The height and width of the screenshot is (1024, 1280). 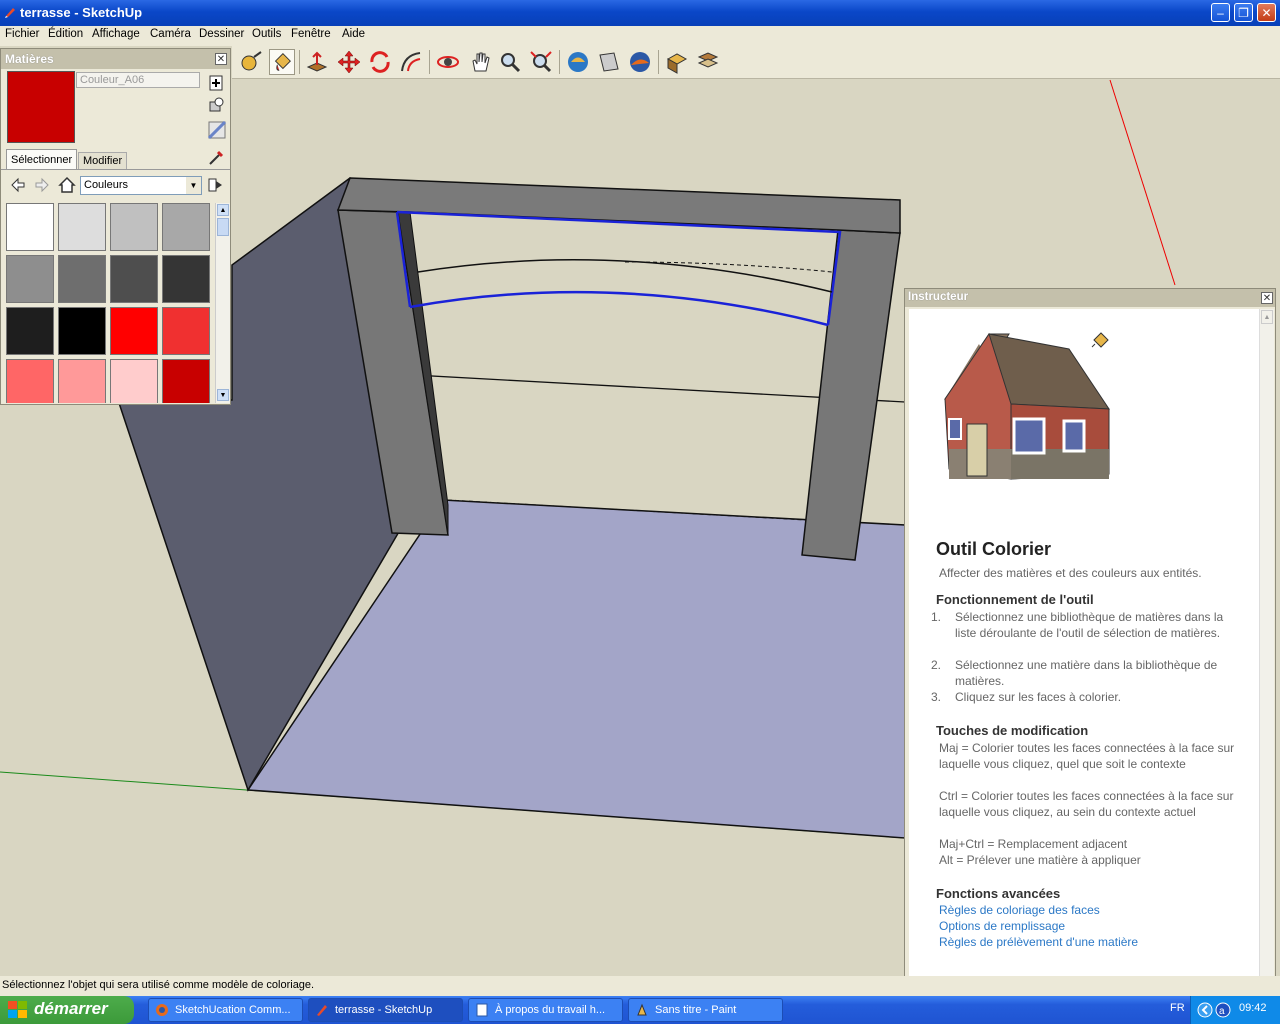 What do you see at coordinates (17, 1009) in the screenshot?
I see `windows-logo-icon` at bounding box center [17, 1009].